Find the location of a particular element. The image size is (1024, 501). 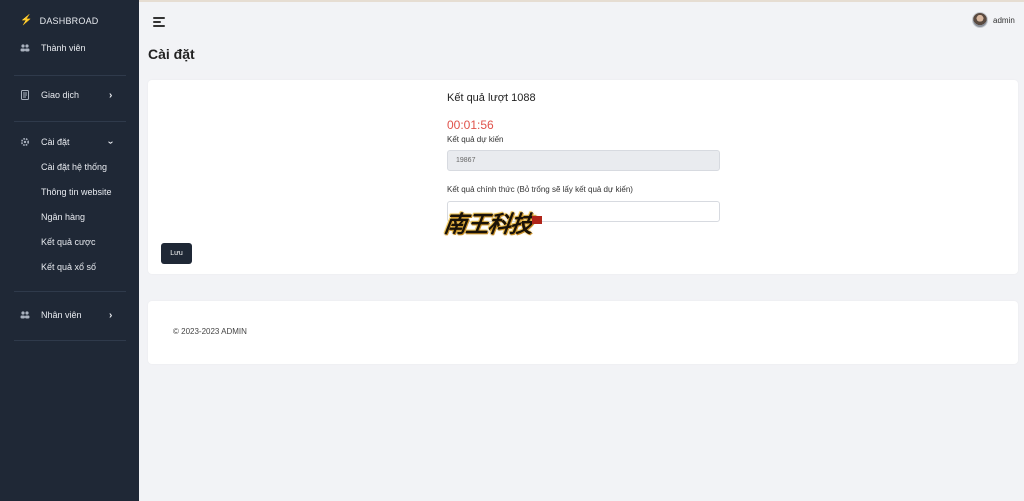

user-name: admin is located at coordinates (1004, 20).